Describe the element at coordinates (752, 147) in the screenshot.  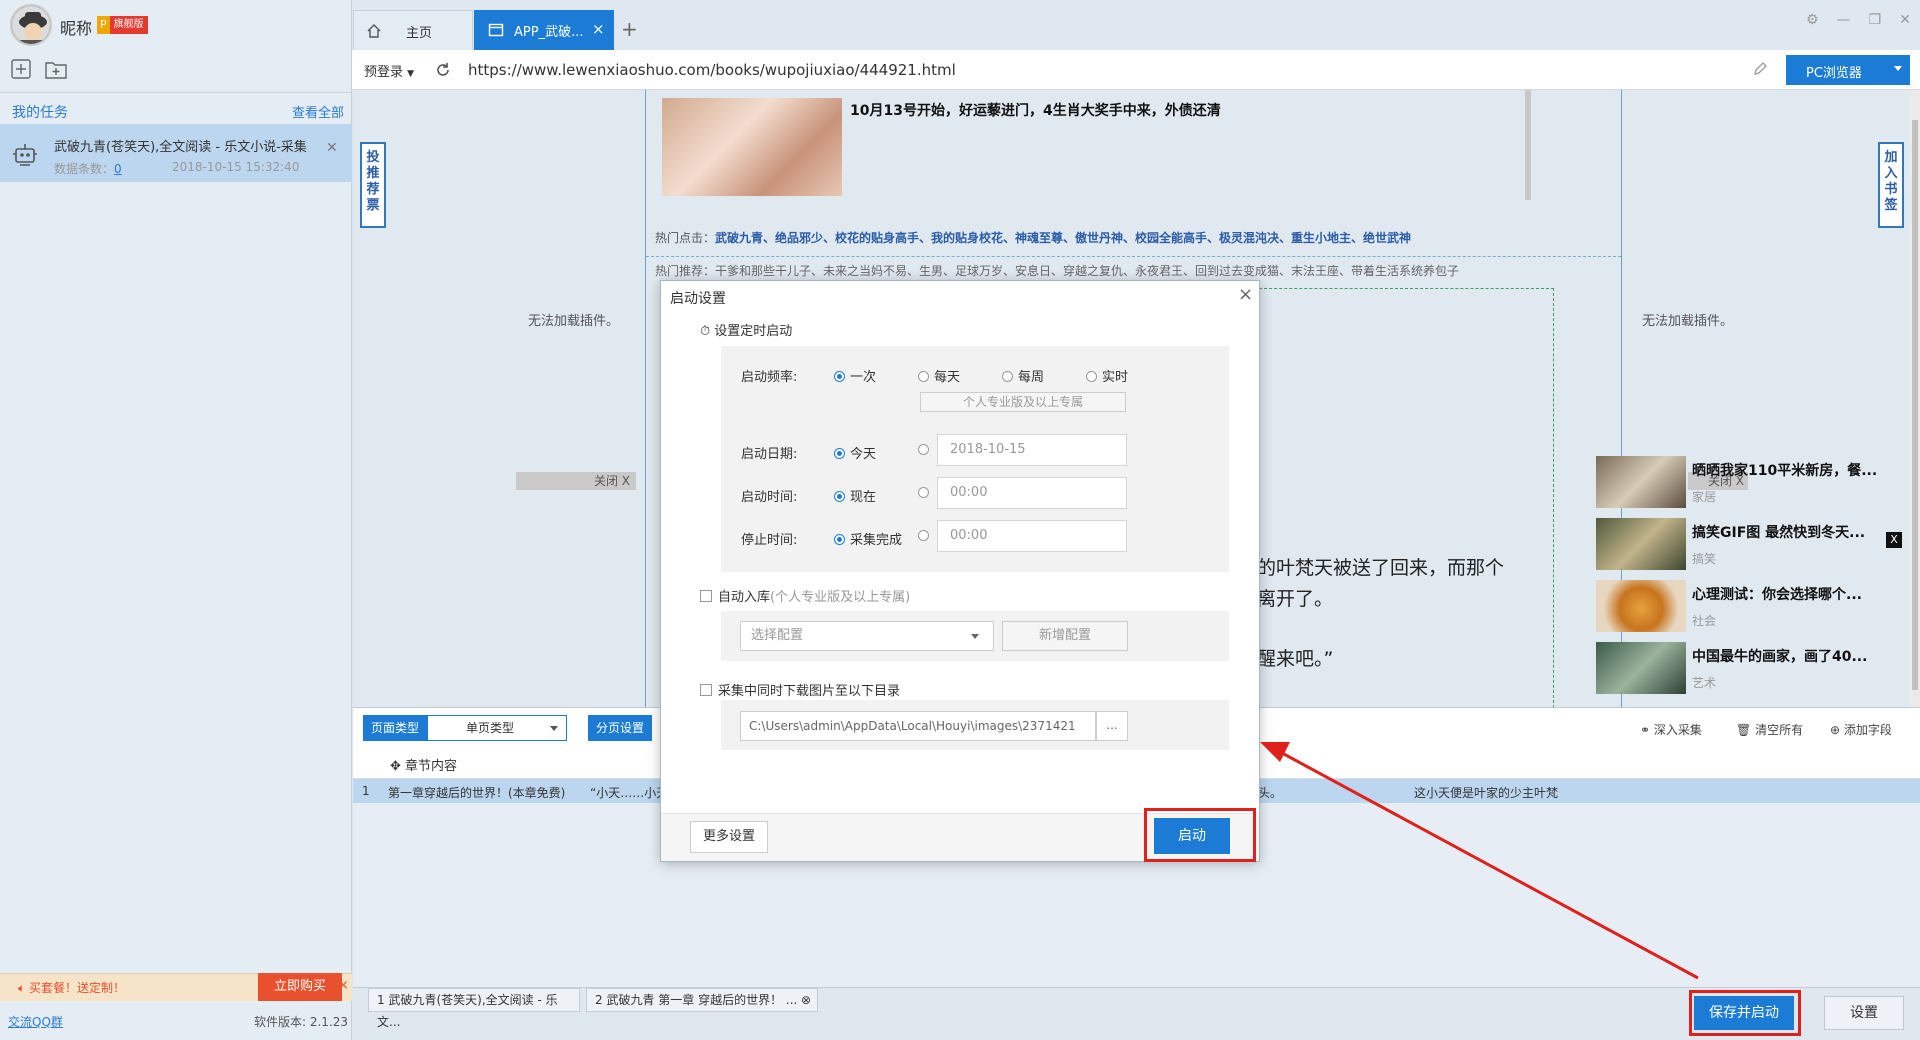
I see `article-image` at that location.